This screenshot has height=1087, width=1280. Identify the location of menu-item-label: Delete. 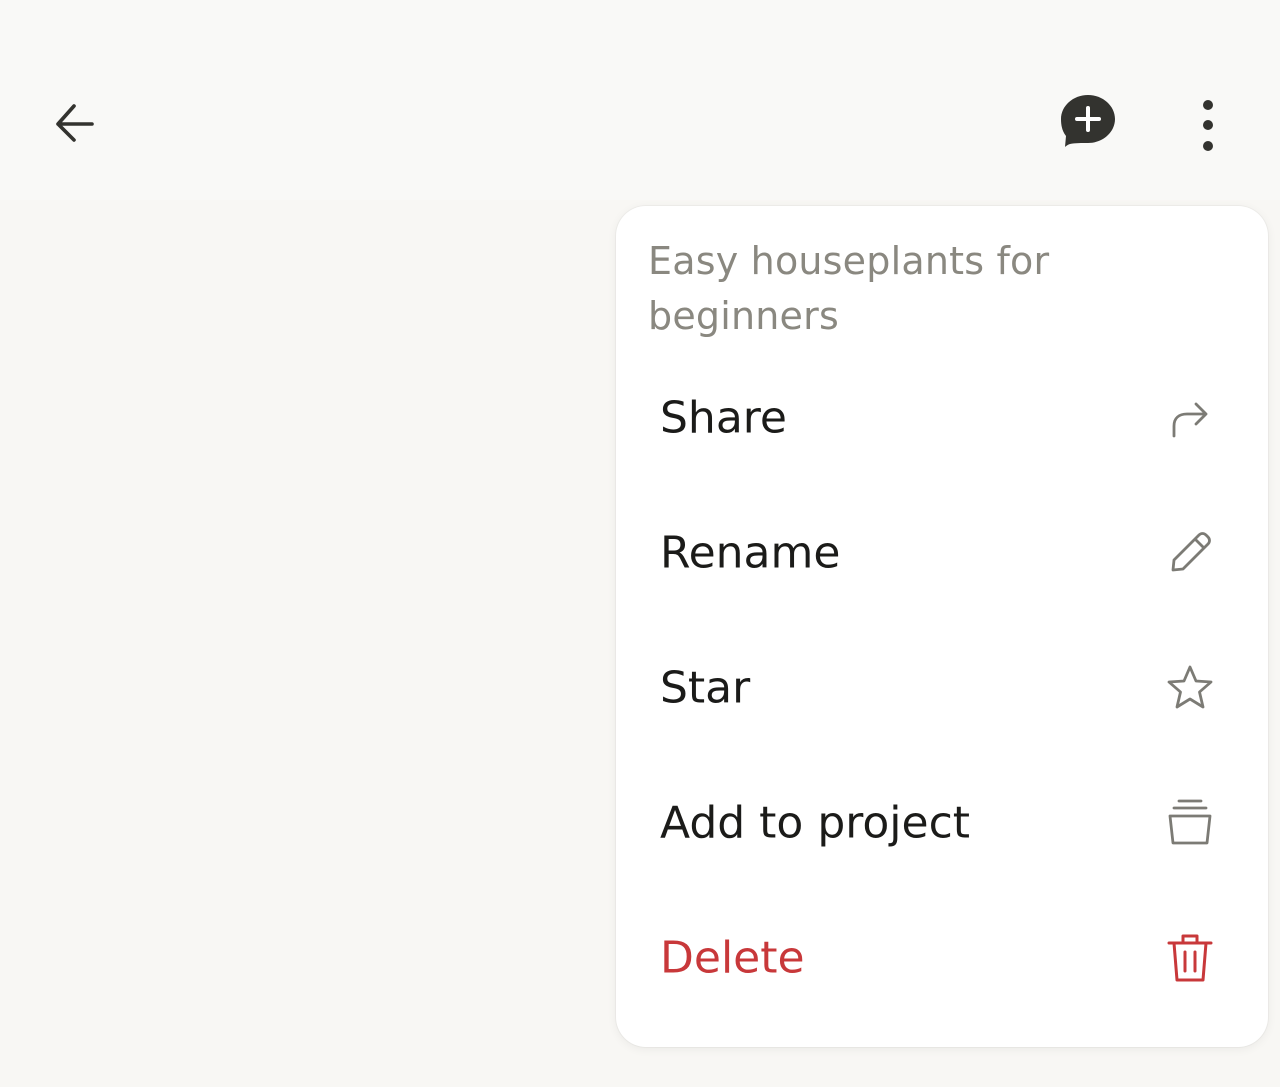
(732, 958).